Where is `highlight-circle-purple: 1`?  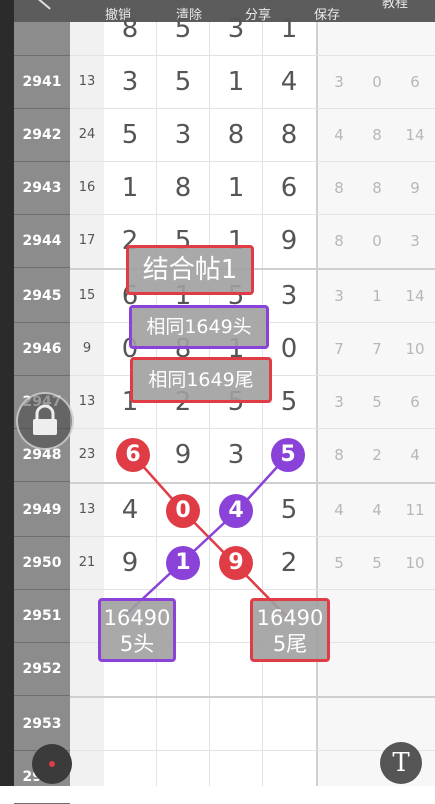
highlight-circle-purple: 1 is located at coordinates (183, 563).